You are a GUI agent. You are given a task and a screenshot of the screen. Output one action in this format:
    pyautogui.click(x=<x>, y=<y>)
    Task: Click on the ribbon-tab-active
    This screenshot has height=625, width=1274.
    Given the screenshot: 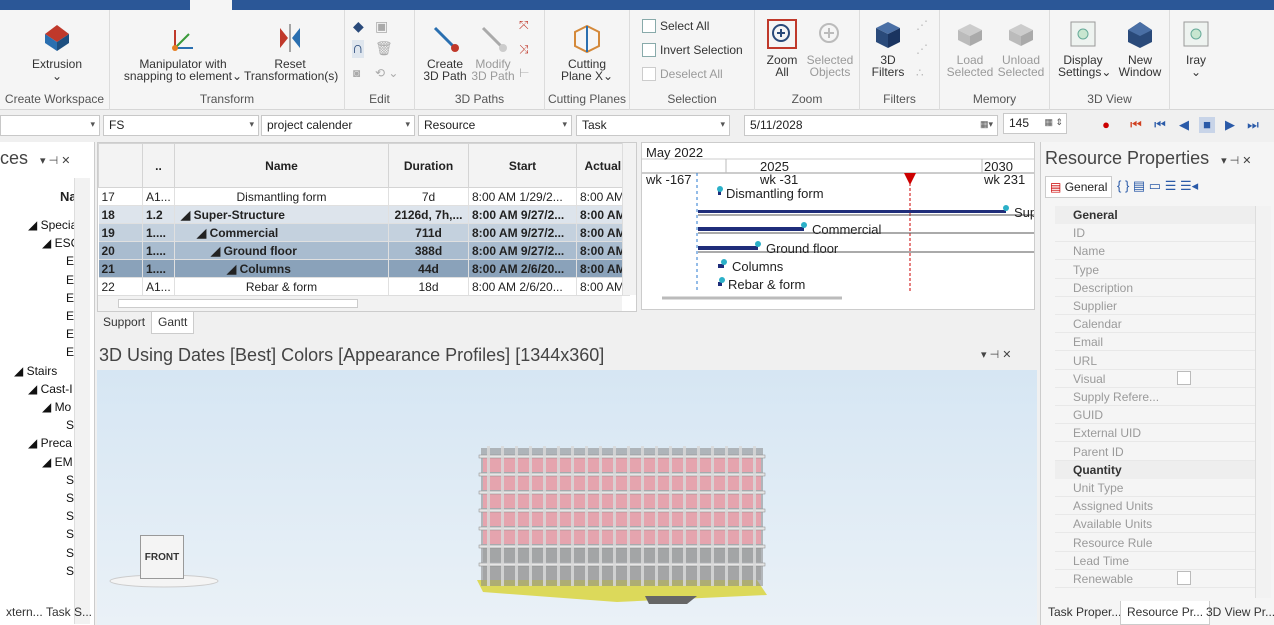 What is the action you would take?
    pyautogui.click(x=211, y=5)
    